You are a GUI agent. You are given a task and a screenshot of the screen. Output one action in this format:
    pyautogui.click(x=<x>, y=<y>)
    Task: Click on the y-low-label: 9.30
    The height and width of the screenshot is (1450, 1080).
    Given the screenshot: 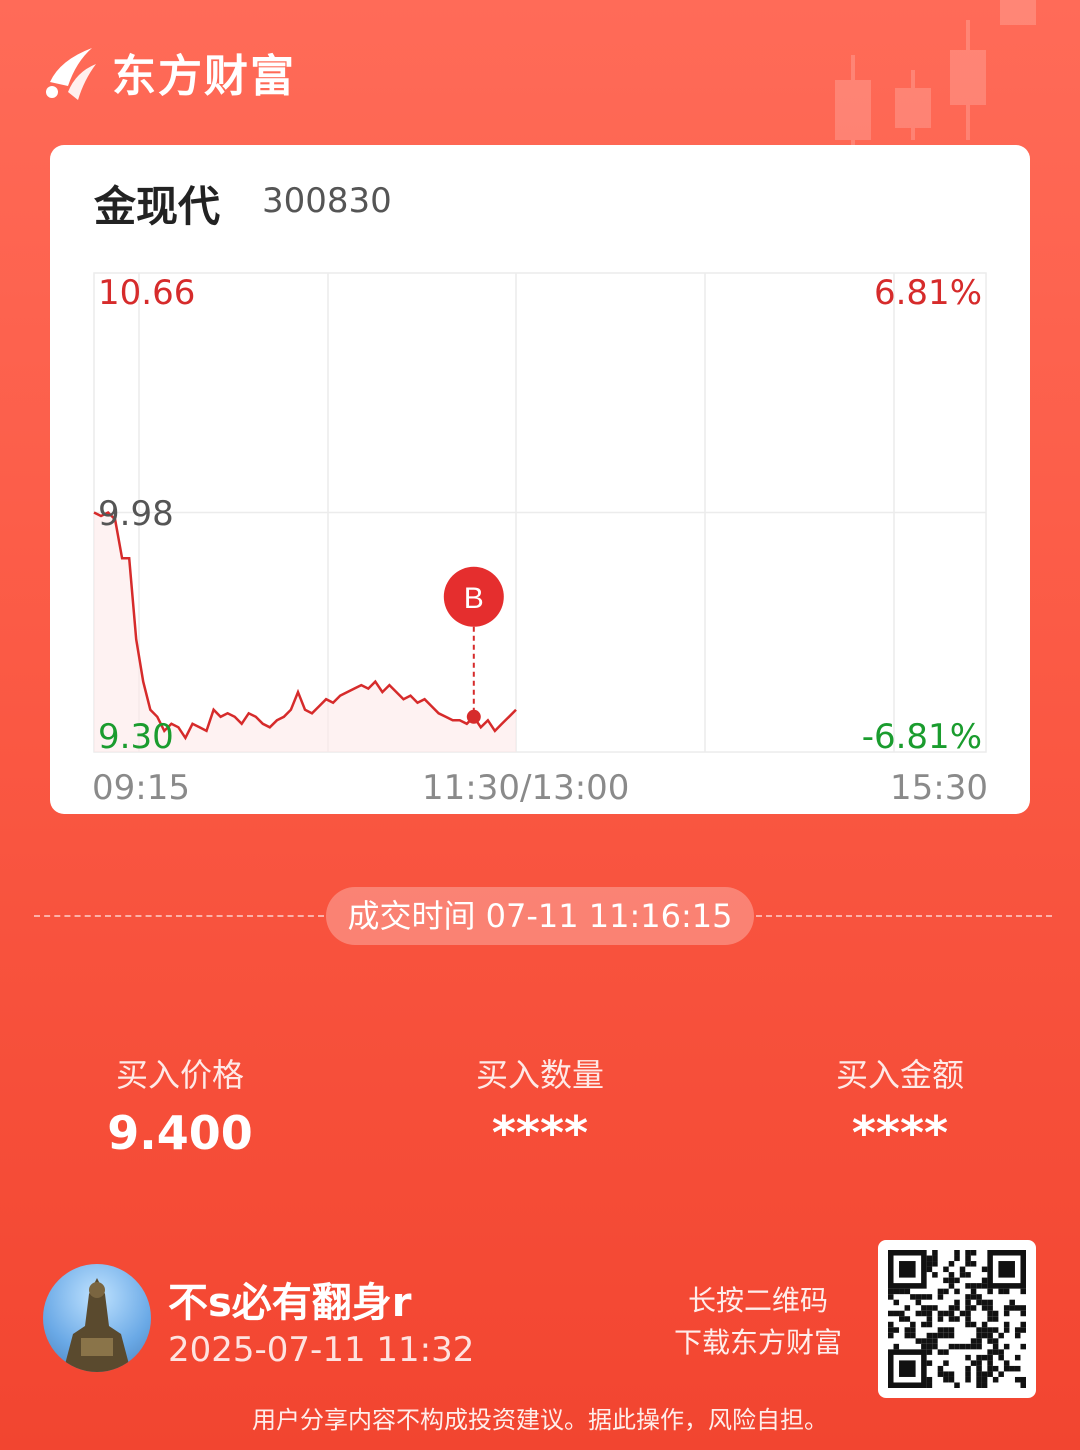 What is the action you would take?
    pyautogui.click(x=136, y=737)
    